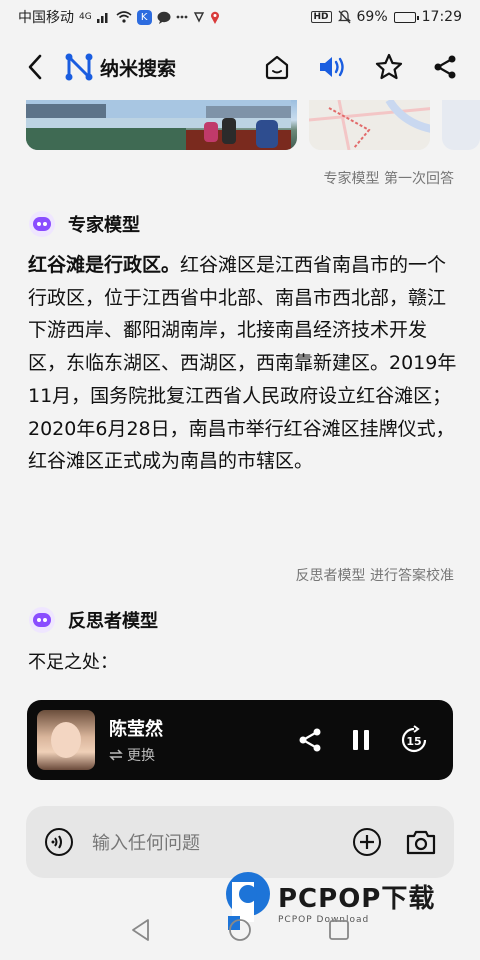 The height and width of the screenshot is (960, 480). What do you see at coordinates (79, 67) in the screenshot?
I see `nami-logo-icon` at bounding box center [79, 67].